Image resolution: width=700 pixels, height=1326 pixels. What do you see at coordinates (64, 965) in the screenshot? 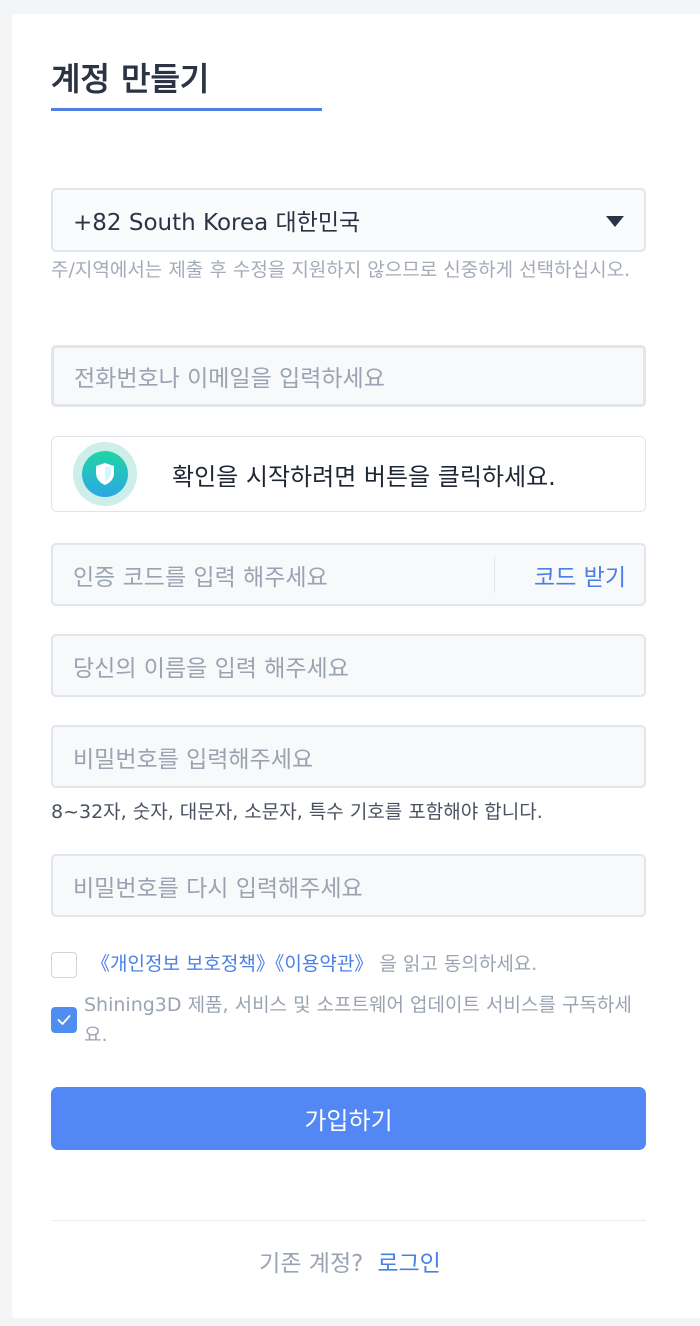
I see `agree-checkbox` at bounding box center [64, 965].